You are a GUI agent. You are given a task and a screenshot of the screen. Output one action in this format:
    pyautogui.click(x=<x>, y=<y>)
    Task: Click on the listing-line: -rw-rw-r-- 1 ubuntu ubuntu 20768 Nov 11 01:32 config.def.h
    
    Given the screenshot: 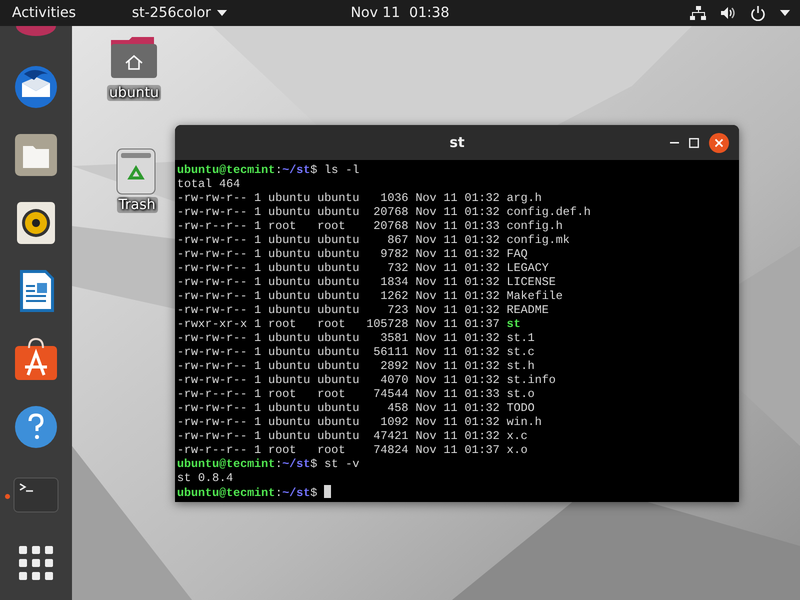 What is the action you would take?
    pyautogui.click(x=384, y=212)
    